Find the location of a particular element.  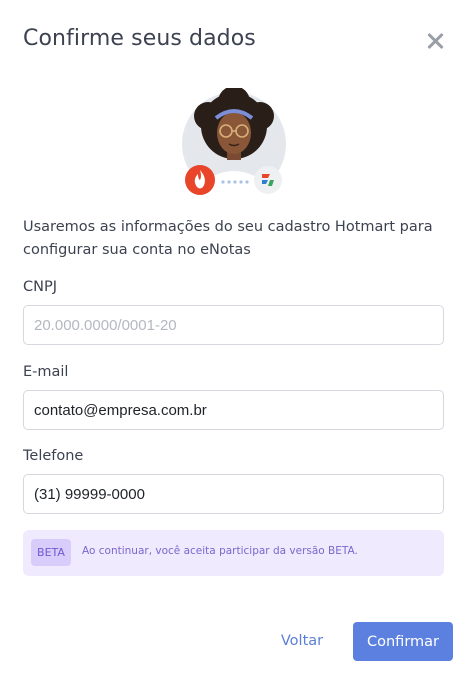

email-label: E-mail is located at coordinates (46, 372).